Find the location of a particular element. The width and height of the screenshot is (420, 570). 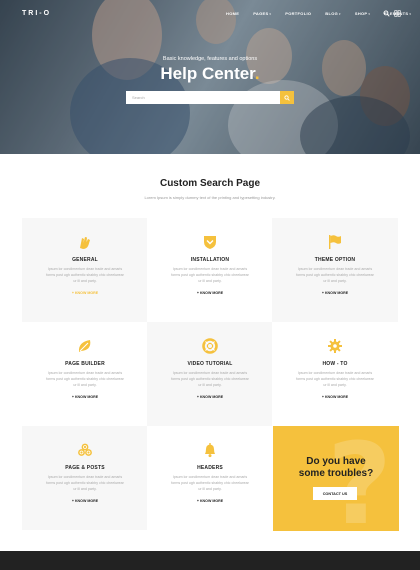

nav-item-label: PAGES is located at coordinates (261, 13).